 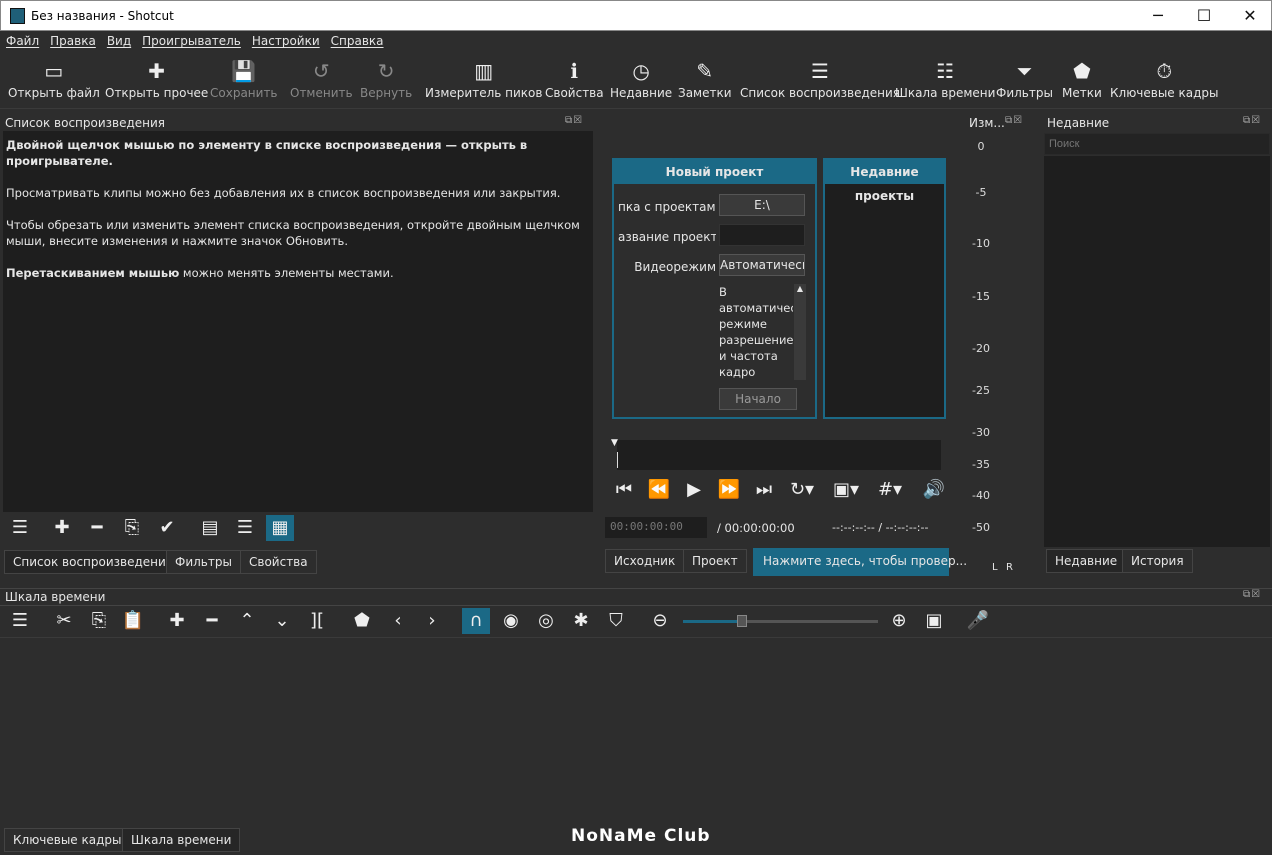 I want to click on list-view-icon: ☰, so click(x=245, y=528).